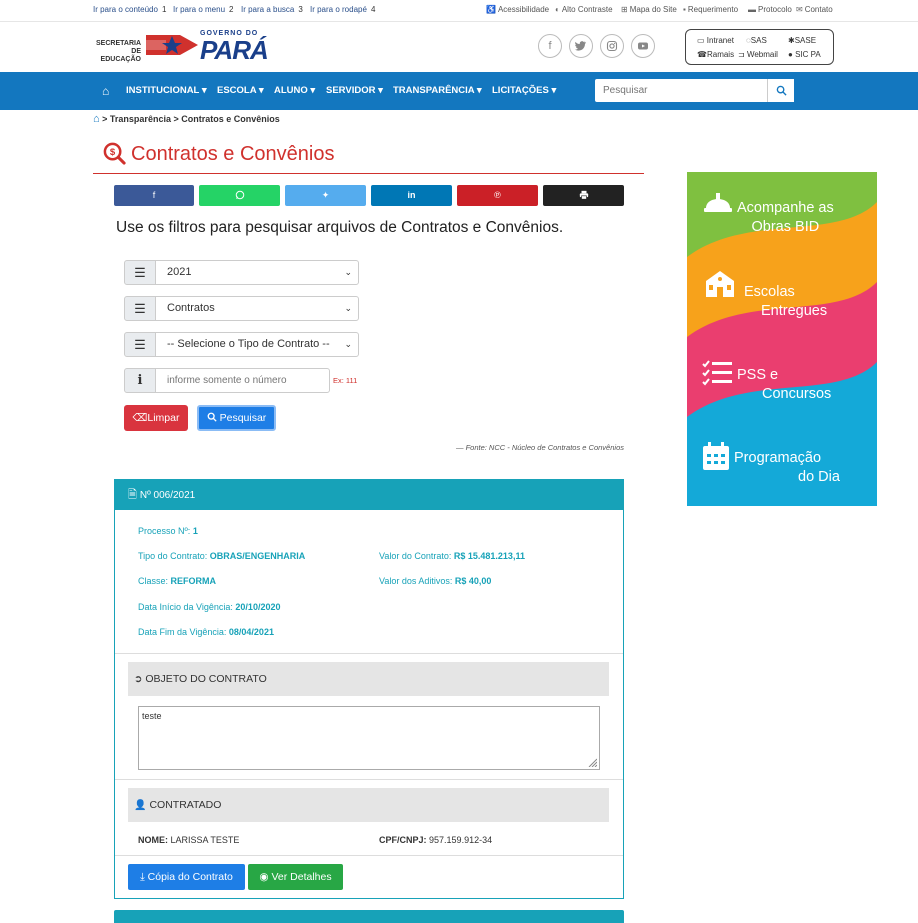  Describe the element at coordinates (770, 9) in the screenshot. I see `protocolo-link: ▬ Protocolo` at that location.